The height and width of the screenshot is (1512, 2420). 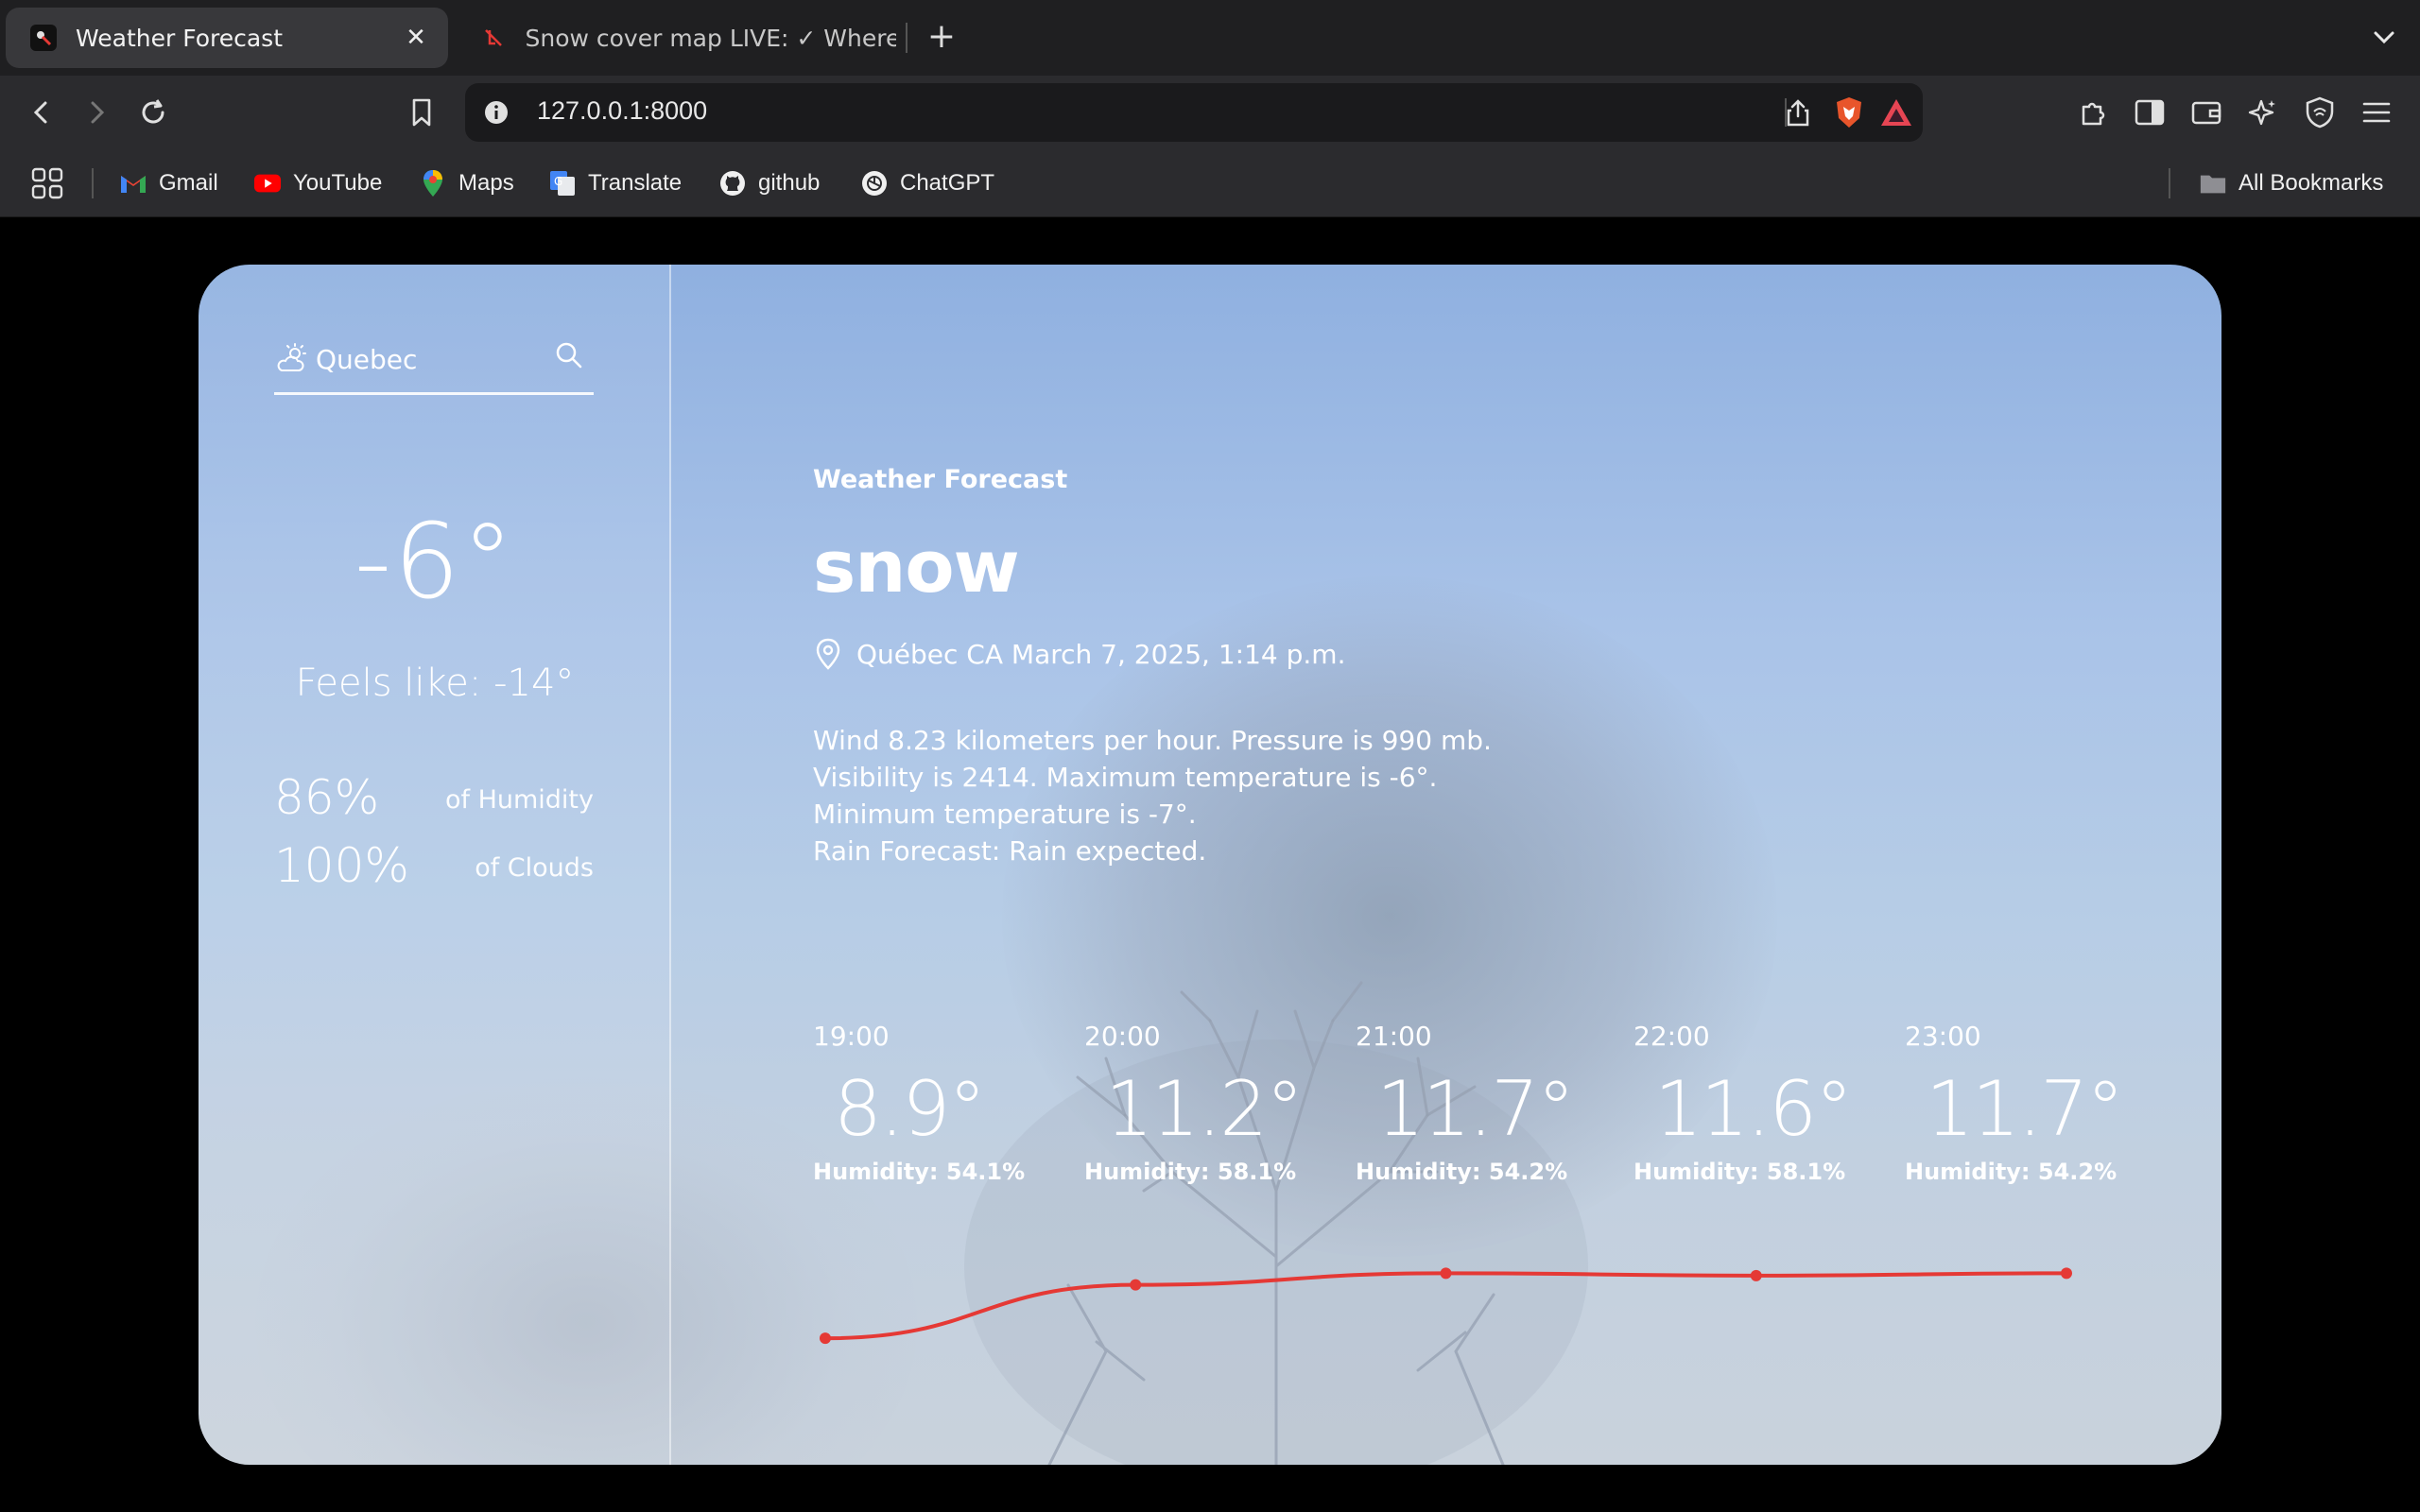 I want to click on weather-favicon-icon, so click(x=43, y=38).